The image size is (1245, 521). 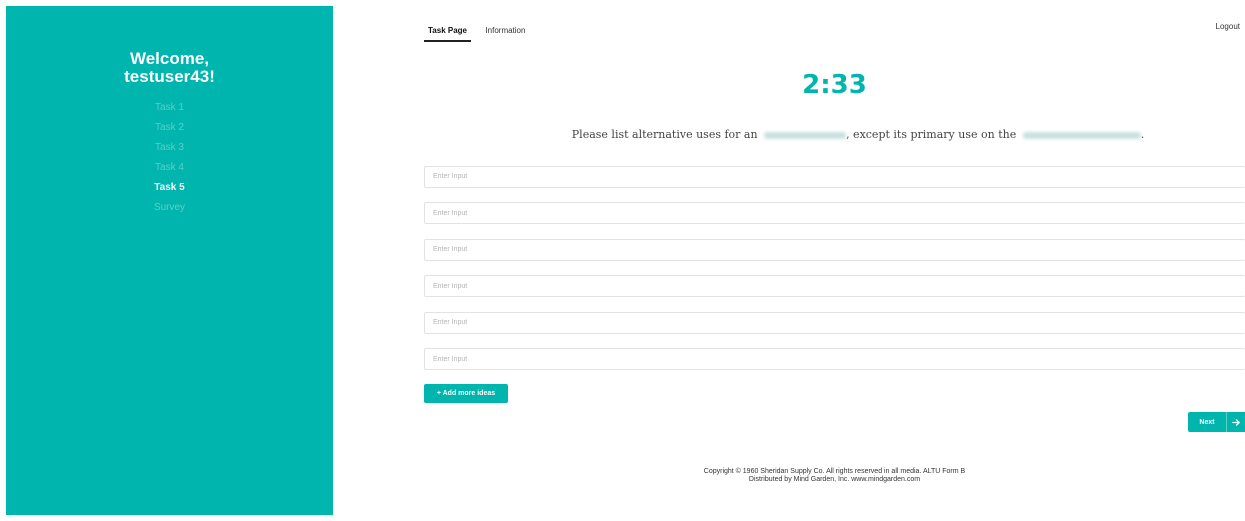 What do you see at coordinates (169, 148) in the screenshot?
I see `sidebar-item-task-3: Task 3` at bounding box center [169, 148].